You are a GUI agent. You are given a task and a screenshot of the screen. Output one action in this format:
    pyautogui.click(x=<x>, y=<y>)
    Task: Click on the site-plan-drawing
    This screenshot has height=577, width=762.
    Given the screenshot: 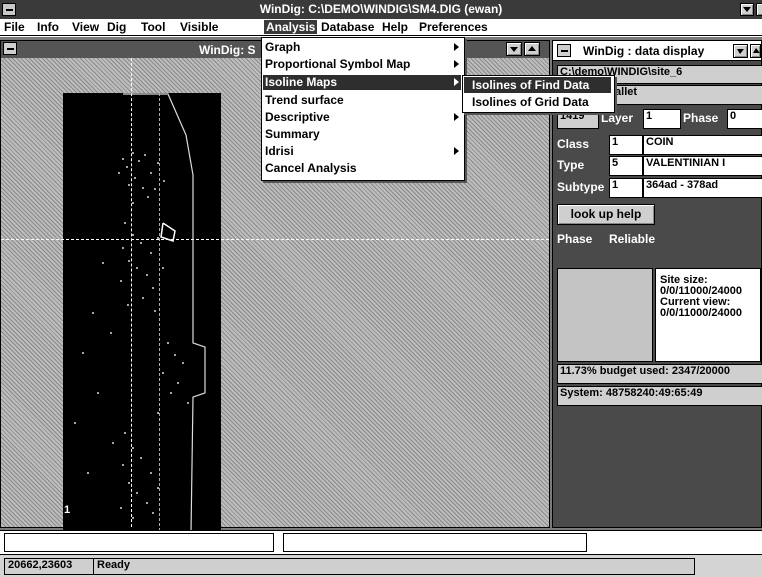 What is the action you would take?
    pyautogui.click(x=140, y=313)
    